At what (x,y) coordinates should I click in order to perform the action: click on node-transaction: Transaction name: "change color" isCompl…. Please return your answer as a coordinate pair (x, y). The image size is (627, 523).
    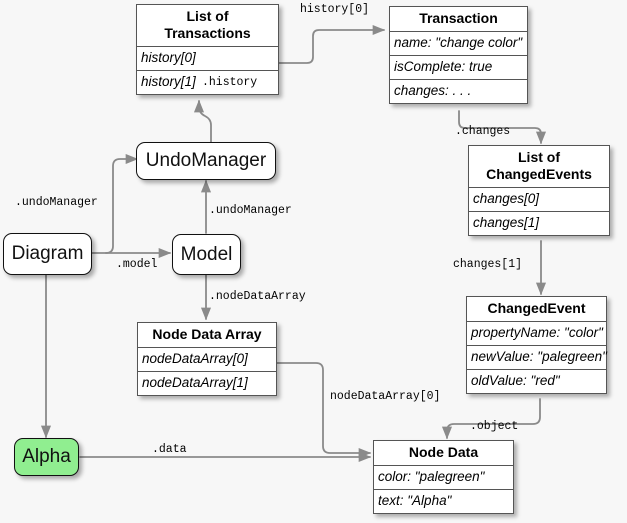
    Looking at the image, I should click on (458, 55).